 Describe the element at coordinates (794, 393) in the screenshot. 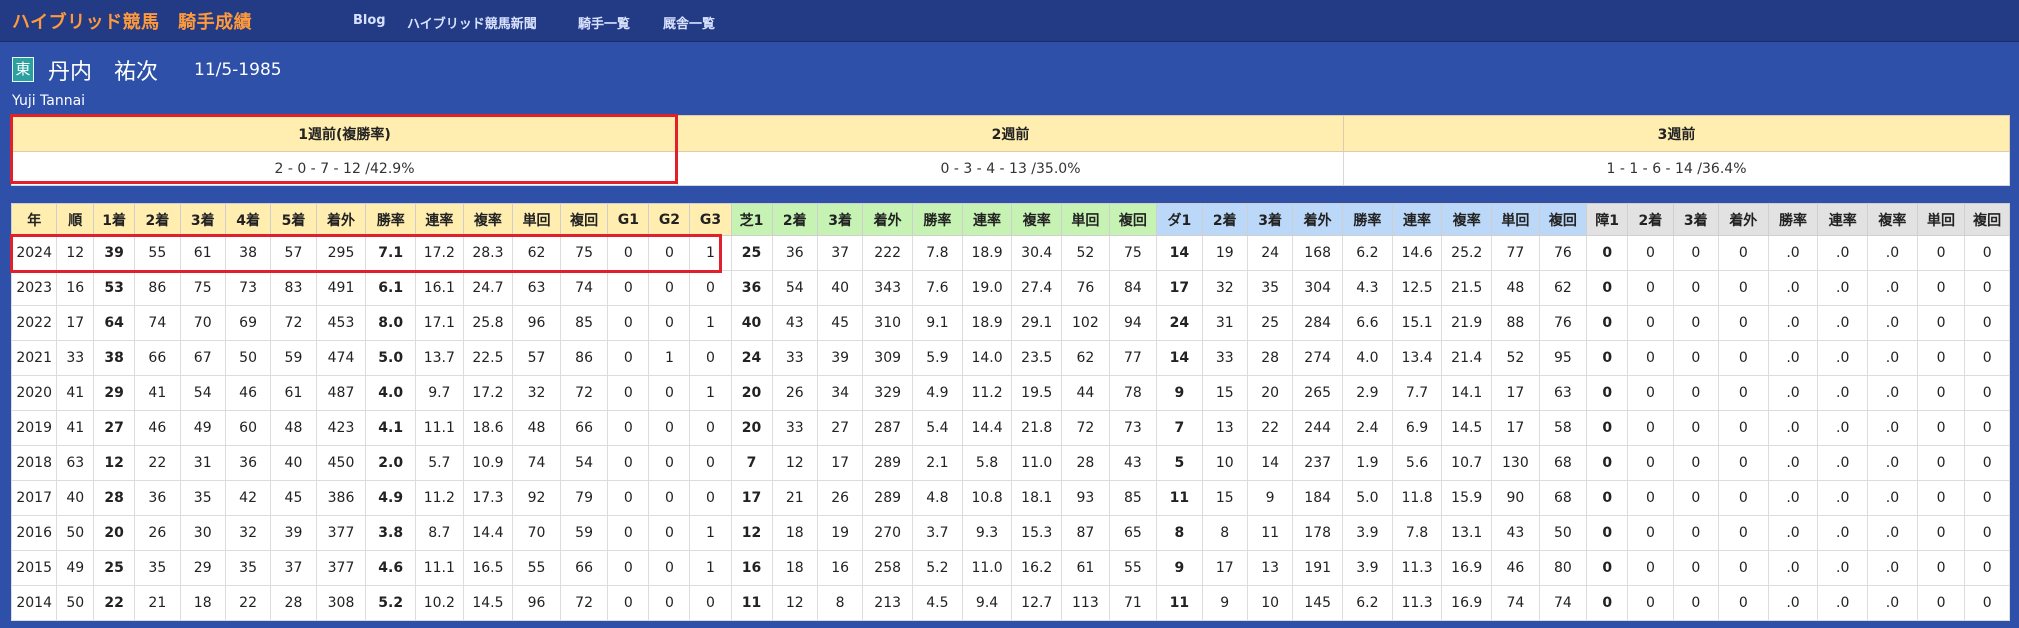

I see `table-cell: 26` at that location.